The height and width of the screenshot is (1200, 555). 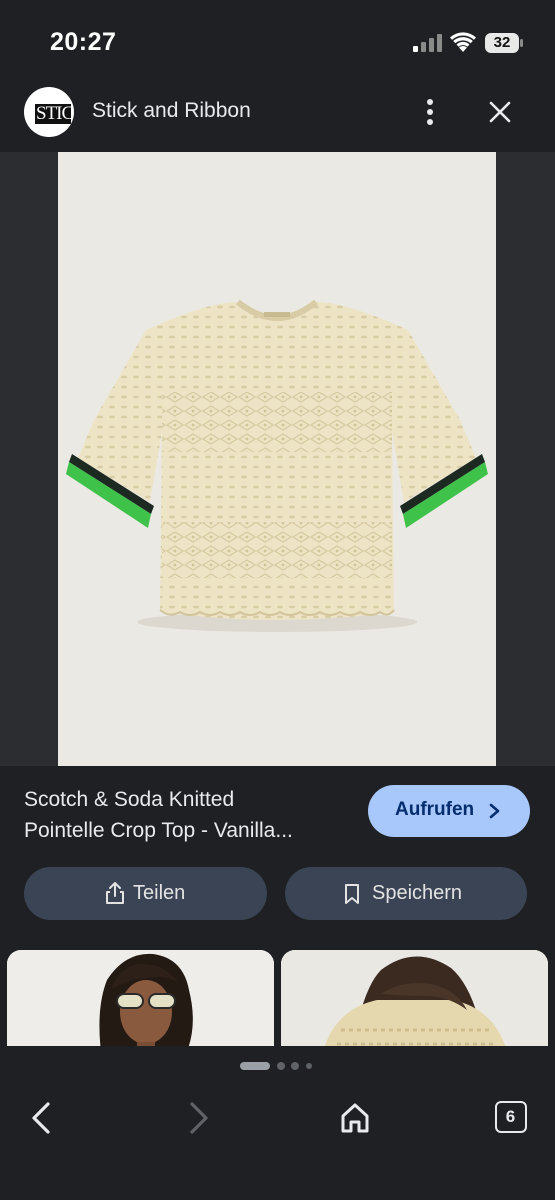 I want to click on close-icon, so click(x=500, y=112).